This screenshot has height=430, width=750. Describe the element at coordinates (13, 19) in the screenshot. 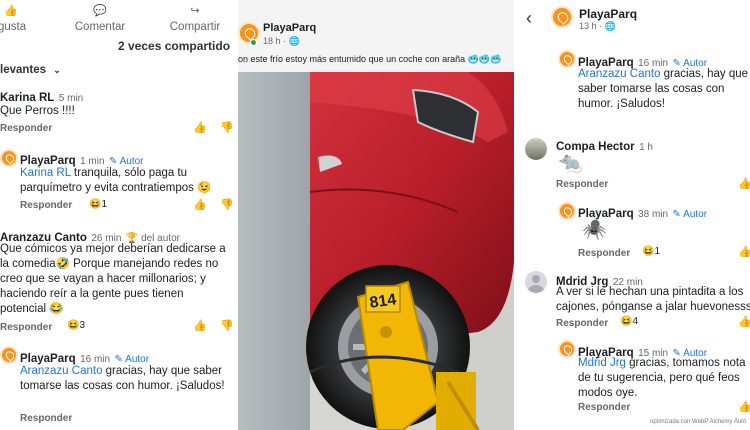

I see `like-action: 👍 gusta` at that location.